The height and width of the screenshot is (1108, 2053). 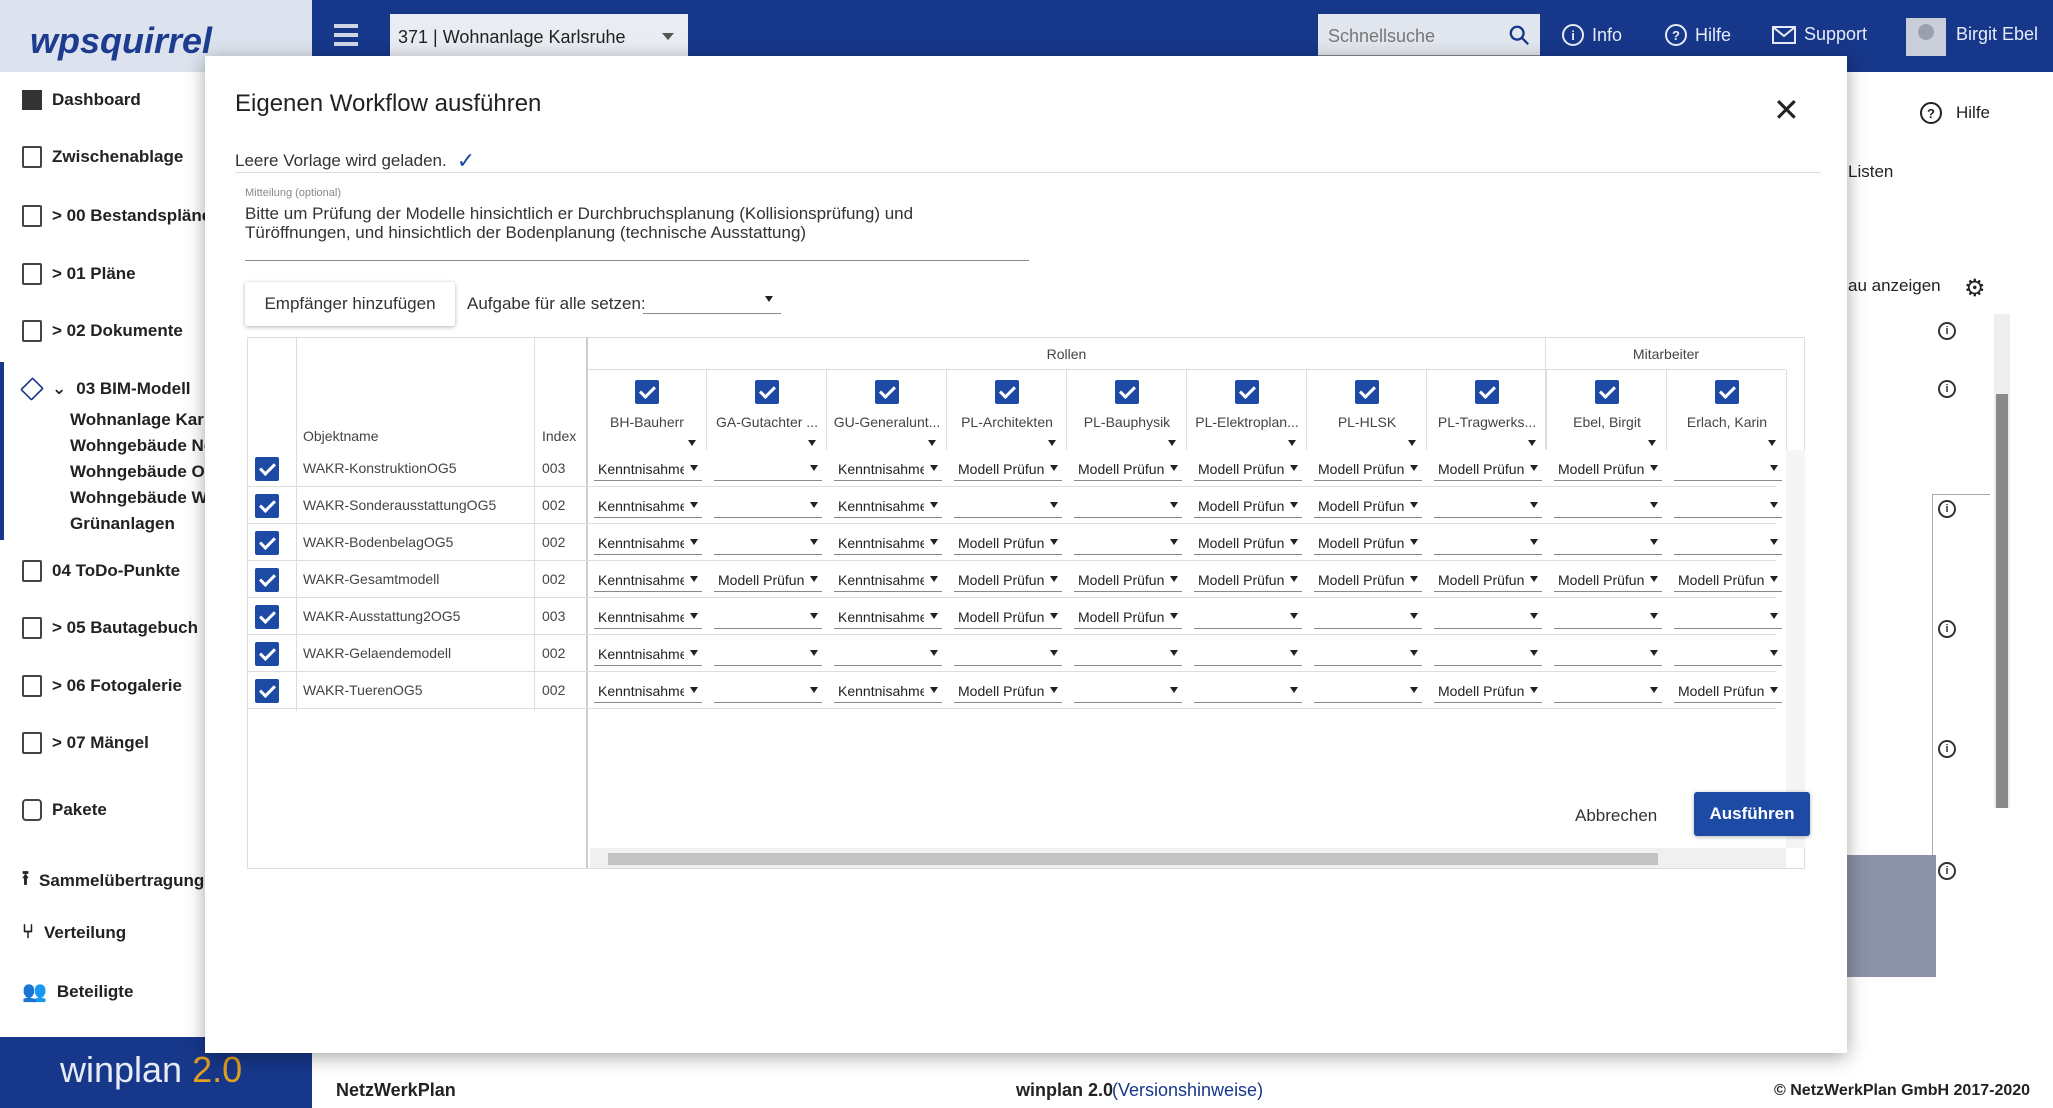 What do you see at coordinates (79, 274) in the screenshot?
I see `sidebar-item-plans: > 01 Pläne` at bounding box center [79, 274].